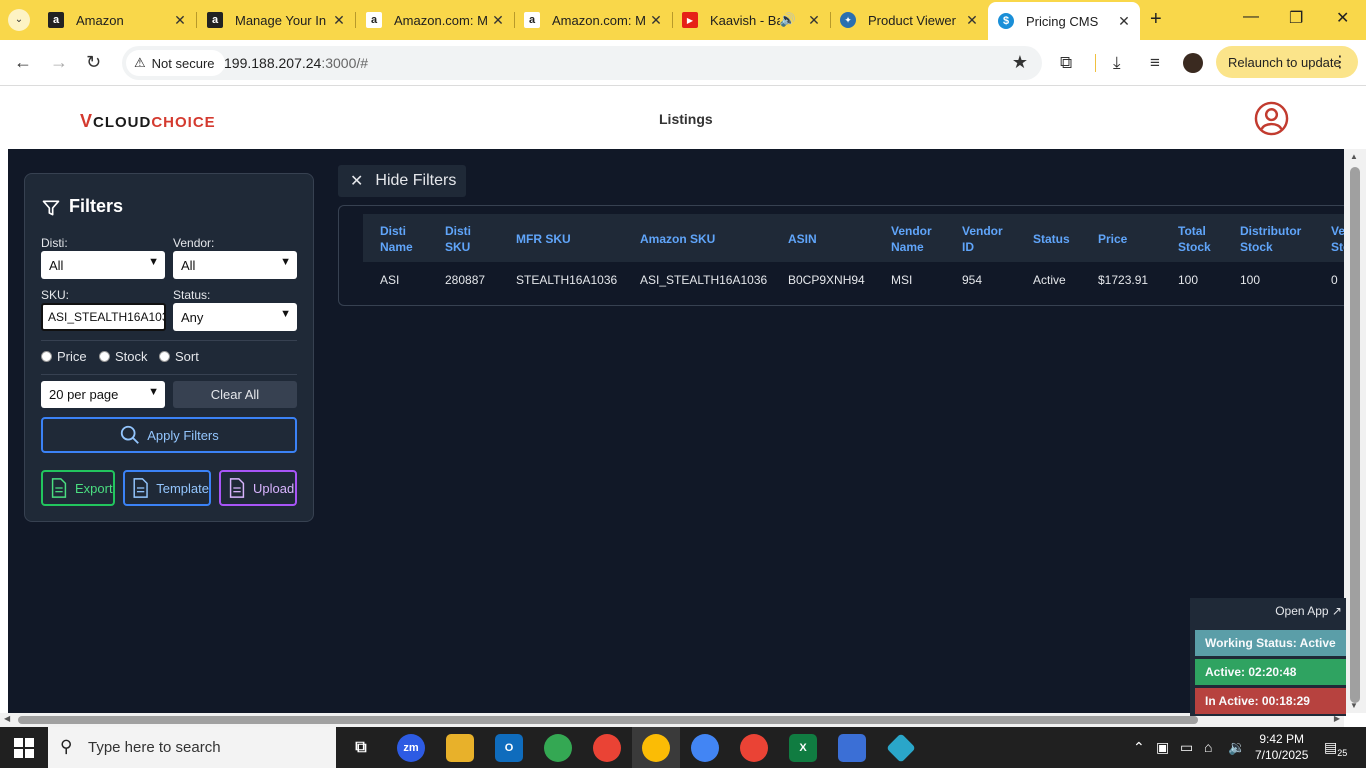 The image size is (1366, 768). Describe the element at coordinates (1296, 18) in the screenshot. I see `restore-icon: ❐` at that location.